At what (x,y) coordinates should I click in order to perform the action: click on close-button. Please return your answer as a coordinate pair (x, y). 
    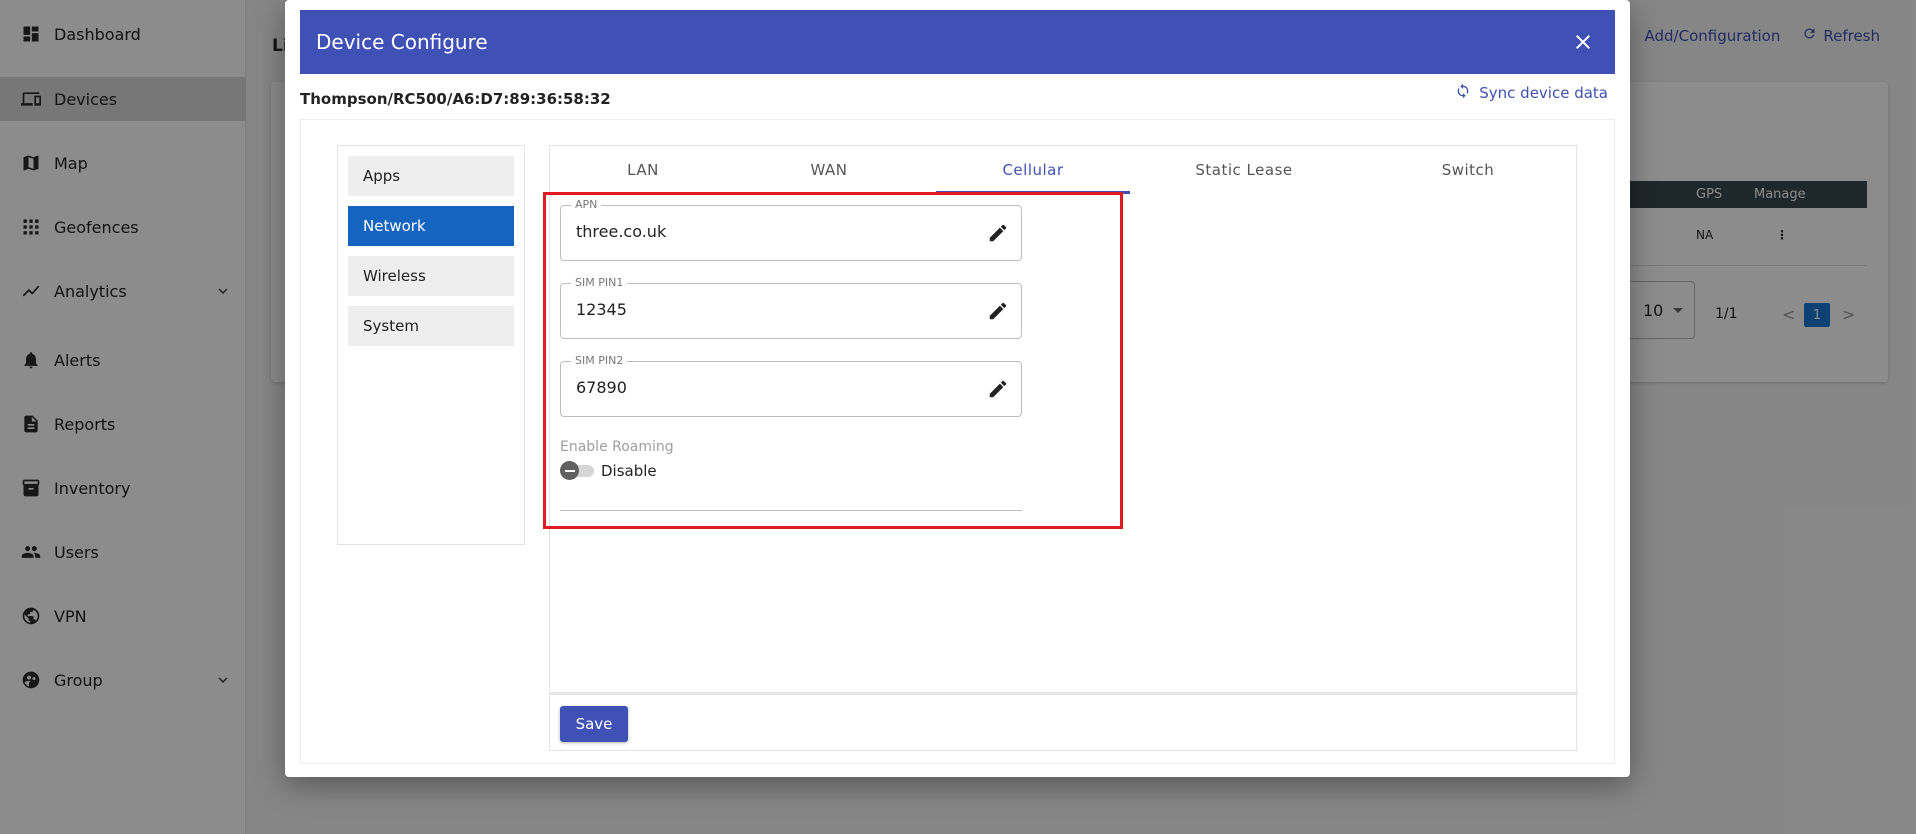
    Looking at the image, I should click on (1583, 42).